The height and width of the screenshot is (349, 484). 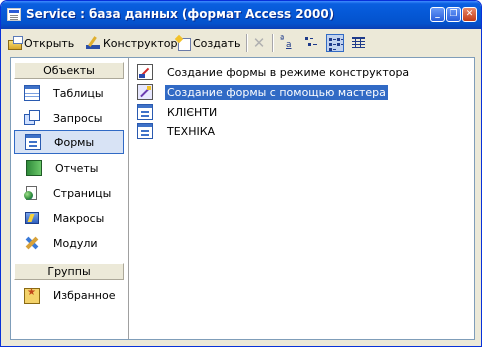 What do you see at coordinates (140, 43) in the screenshot?
I see `design-label: Конструктор` at bounding box center [140, 43].